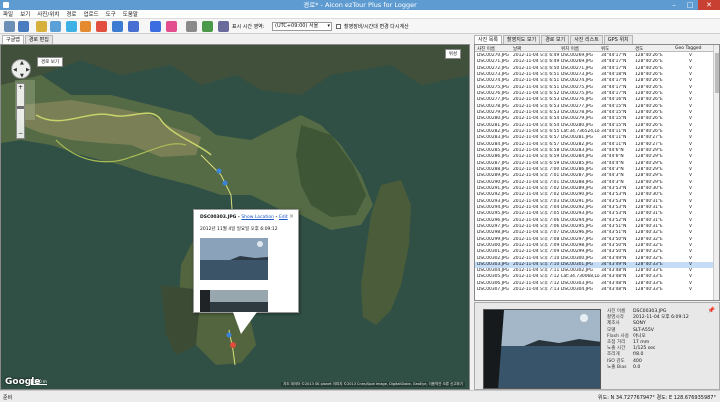 This screenshot has width=720, height=402. Describe the element at coordinates (688, 48) in the screenshot. I see `column-header-geotagged: Geo Tagged` at that location.